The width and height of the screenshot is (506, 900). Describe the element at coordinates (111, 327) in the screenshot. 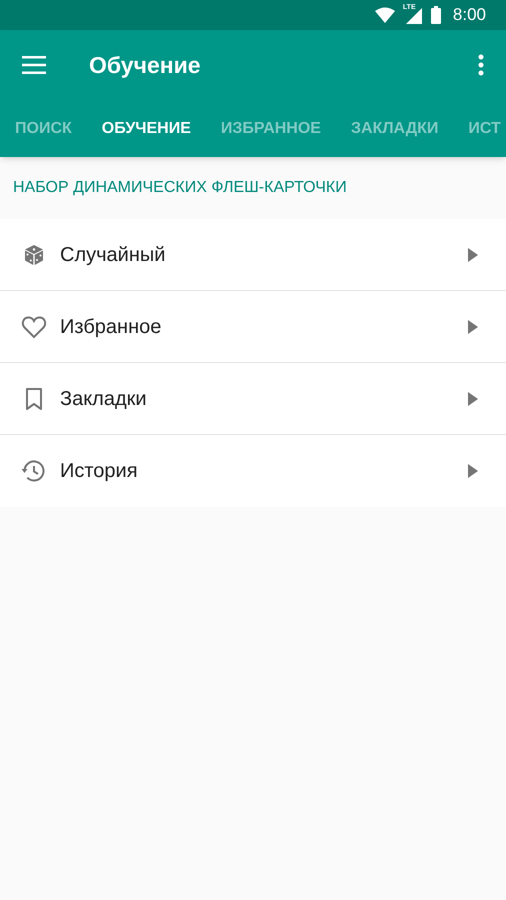

I see `item-label: Избранное` at that location.